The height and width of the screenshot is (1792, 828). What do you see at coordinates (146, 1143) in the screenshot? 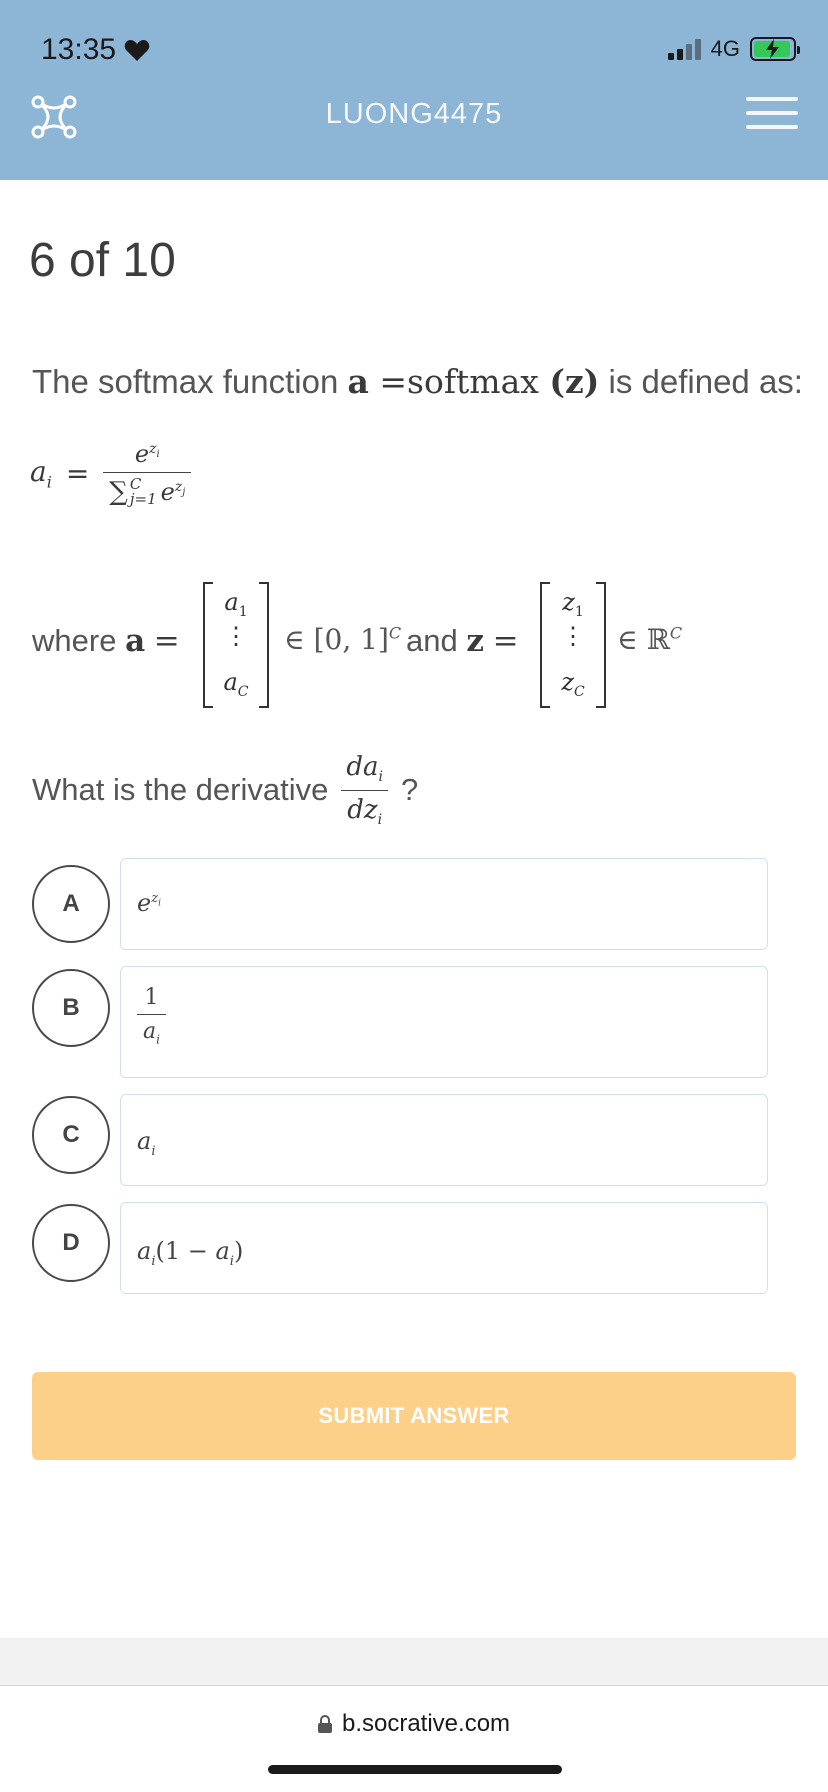
I see `option-c-content: ai` at bounding box center [146, 1143].